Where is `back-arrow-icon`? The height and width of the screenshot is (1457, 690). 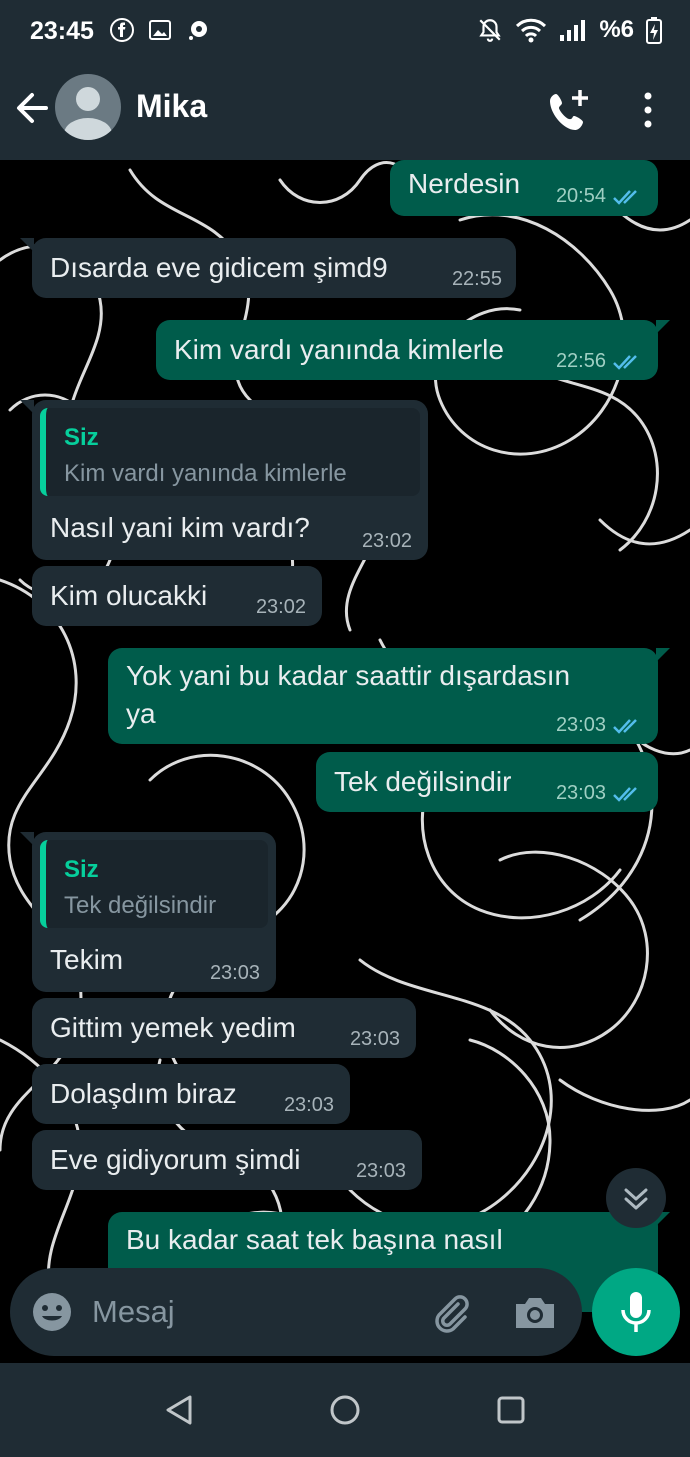
back-arrow-icon is located at coordinates (32, 108).